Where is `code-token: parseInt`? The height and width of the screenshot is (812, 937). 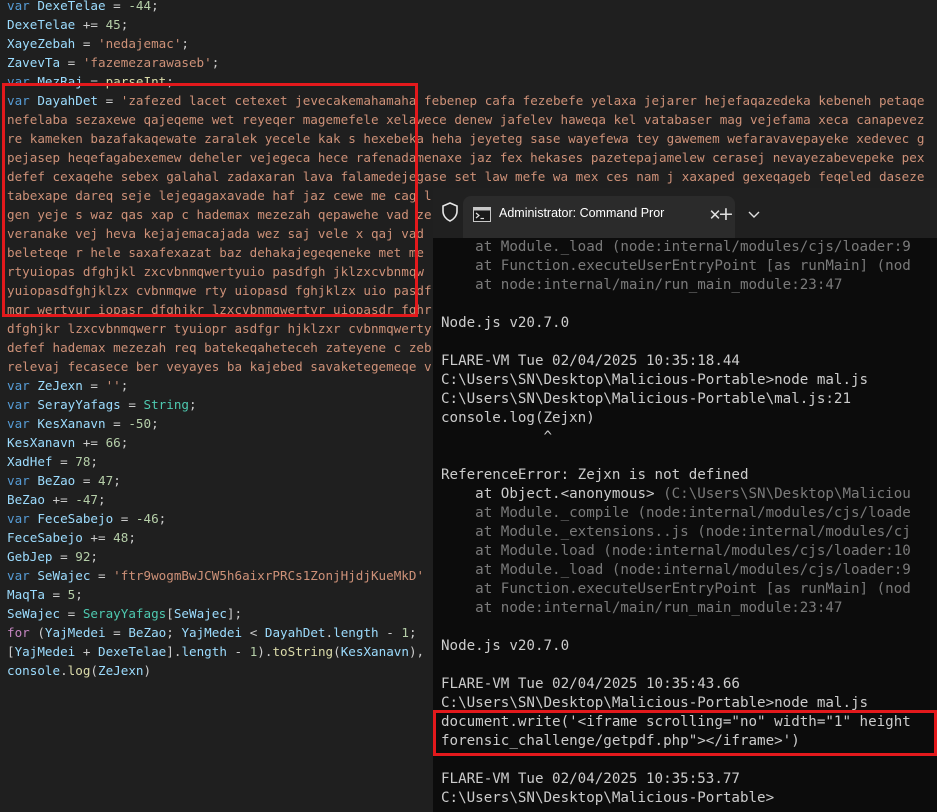
code-token: parseInt is located at coordinates (136, 81).